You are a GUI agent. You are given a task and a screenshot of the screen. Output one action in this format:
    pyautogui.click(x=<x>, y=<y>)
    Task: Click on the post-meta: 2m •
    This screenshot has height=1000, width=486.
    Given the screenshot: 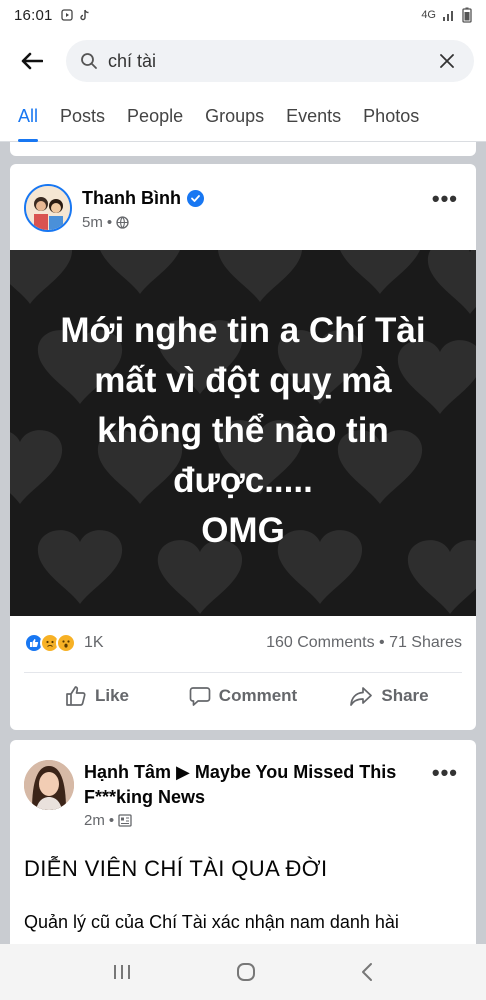 What is the action you would take?
    pyautogui.click(x=108, y=820)
    